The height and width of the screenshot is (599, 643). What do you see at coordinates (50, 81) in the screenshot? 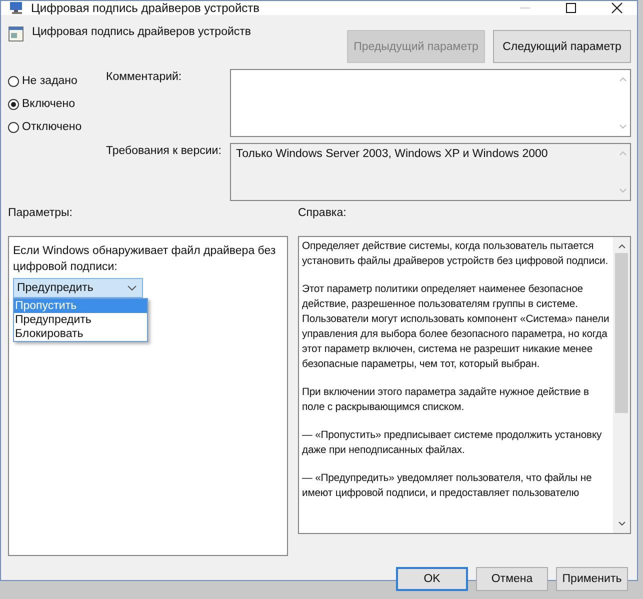
I see `radio-label: Не задано` at bounding box center [50, 81].